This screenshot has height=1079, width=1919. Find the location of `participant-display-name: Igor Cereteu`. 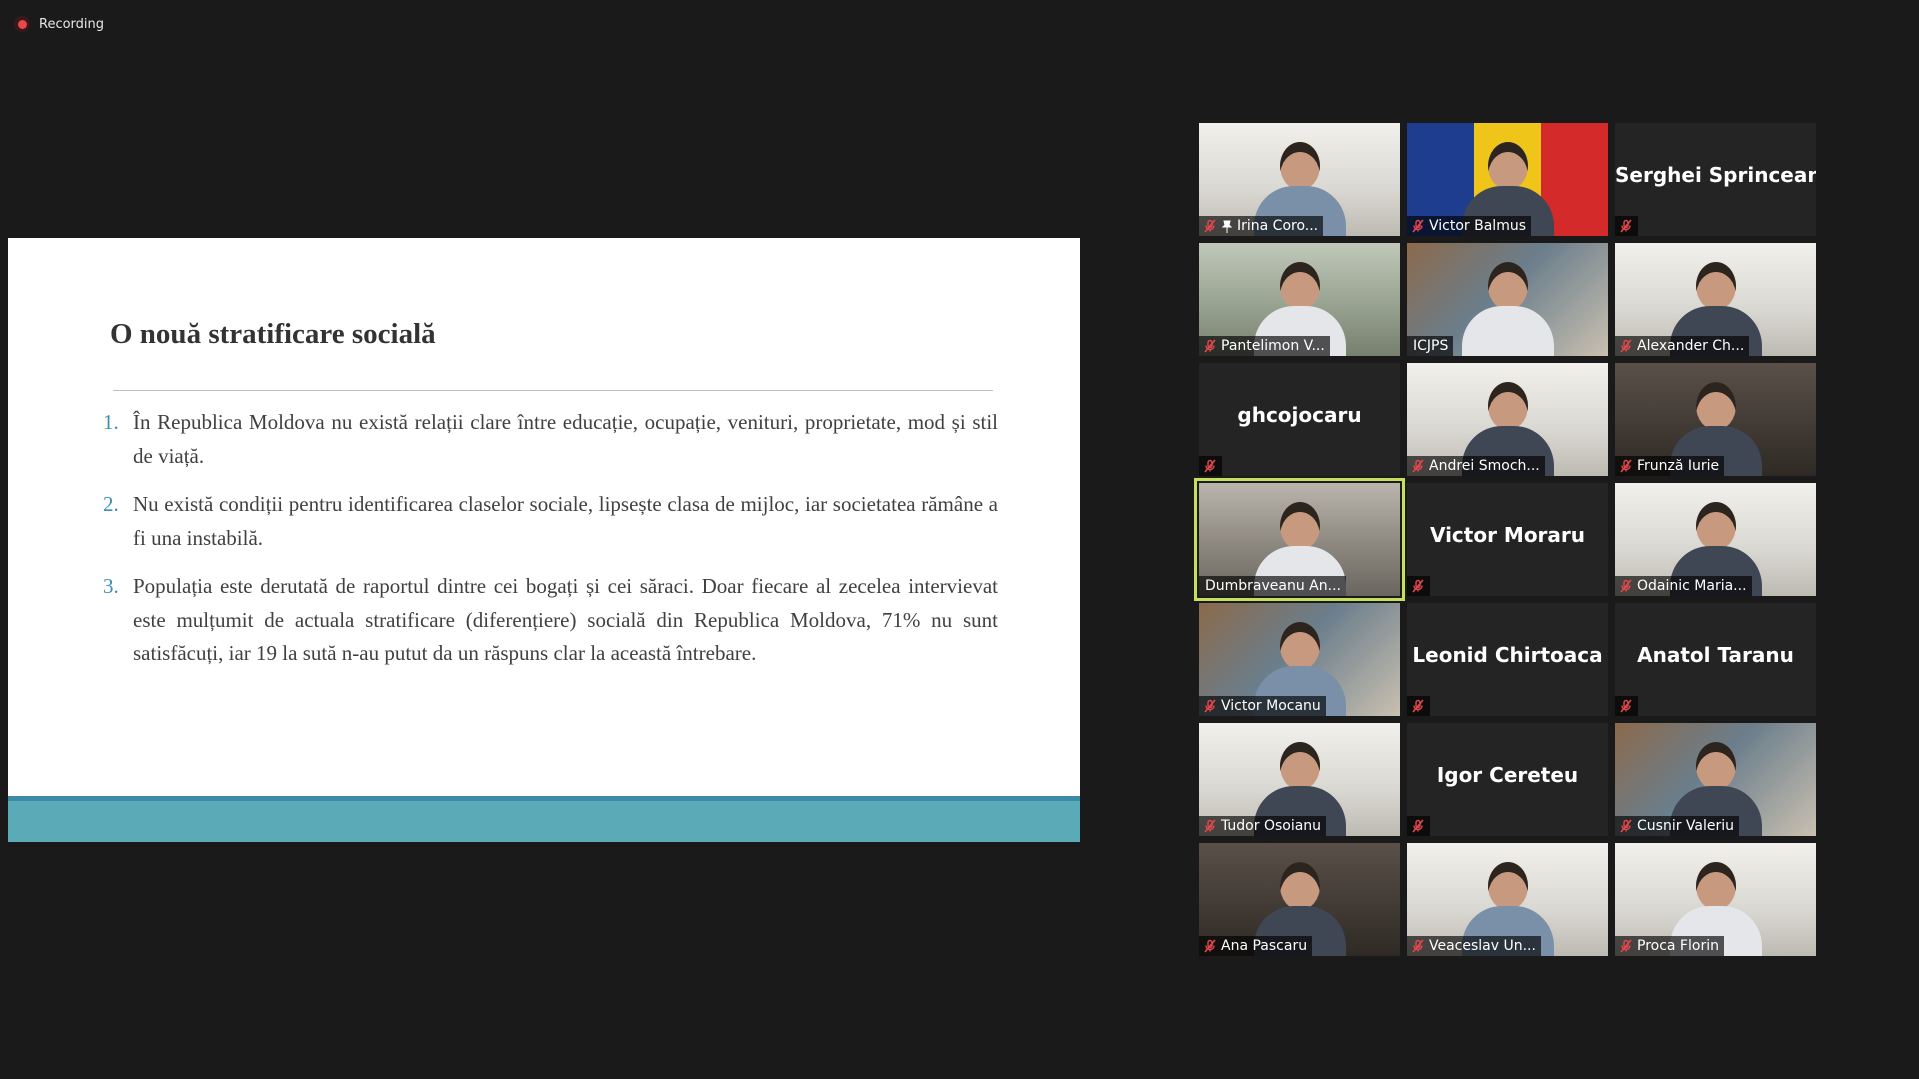

participant-display-name: Igor Cereteu is located at coordinates (1507, 775).